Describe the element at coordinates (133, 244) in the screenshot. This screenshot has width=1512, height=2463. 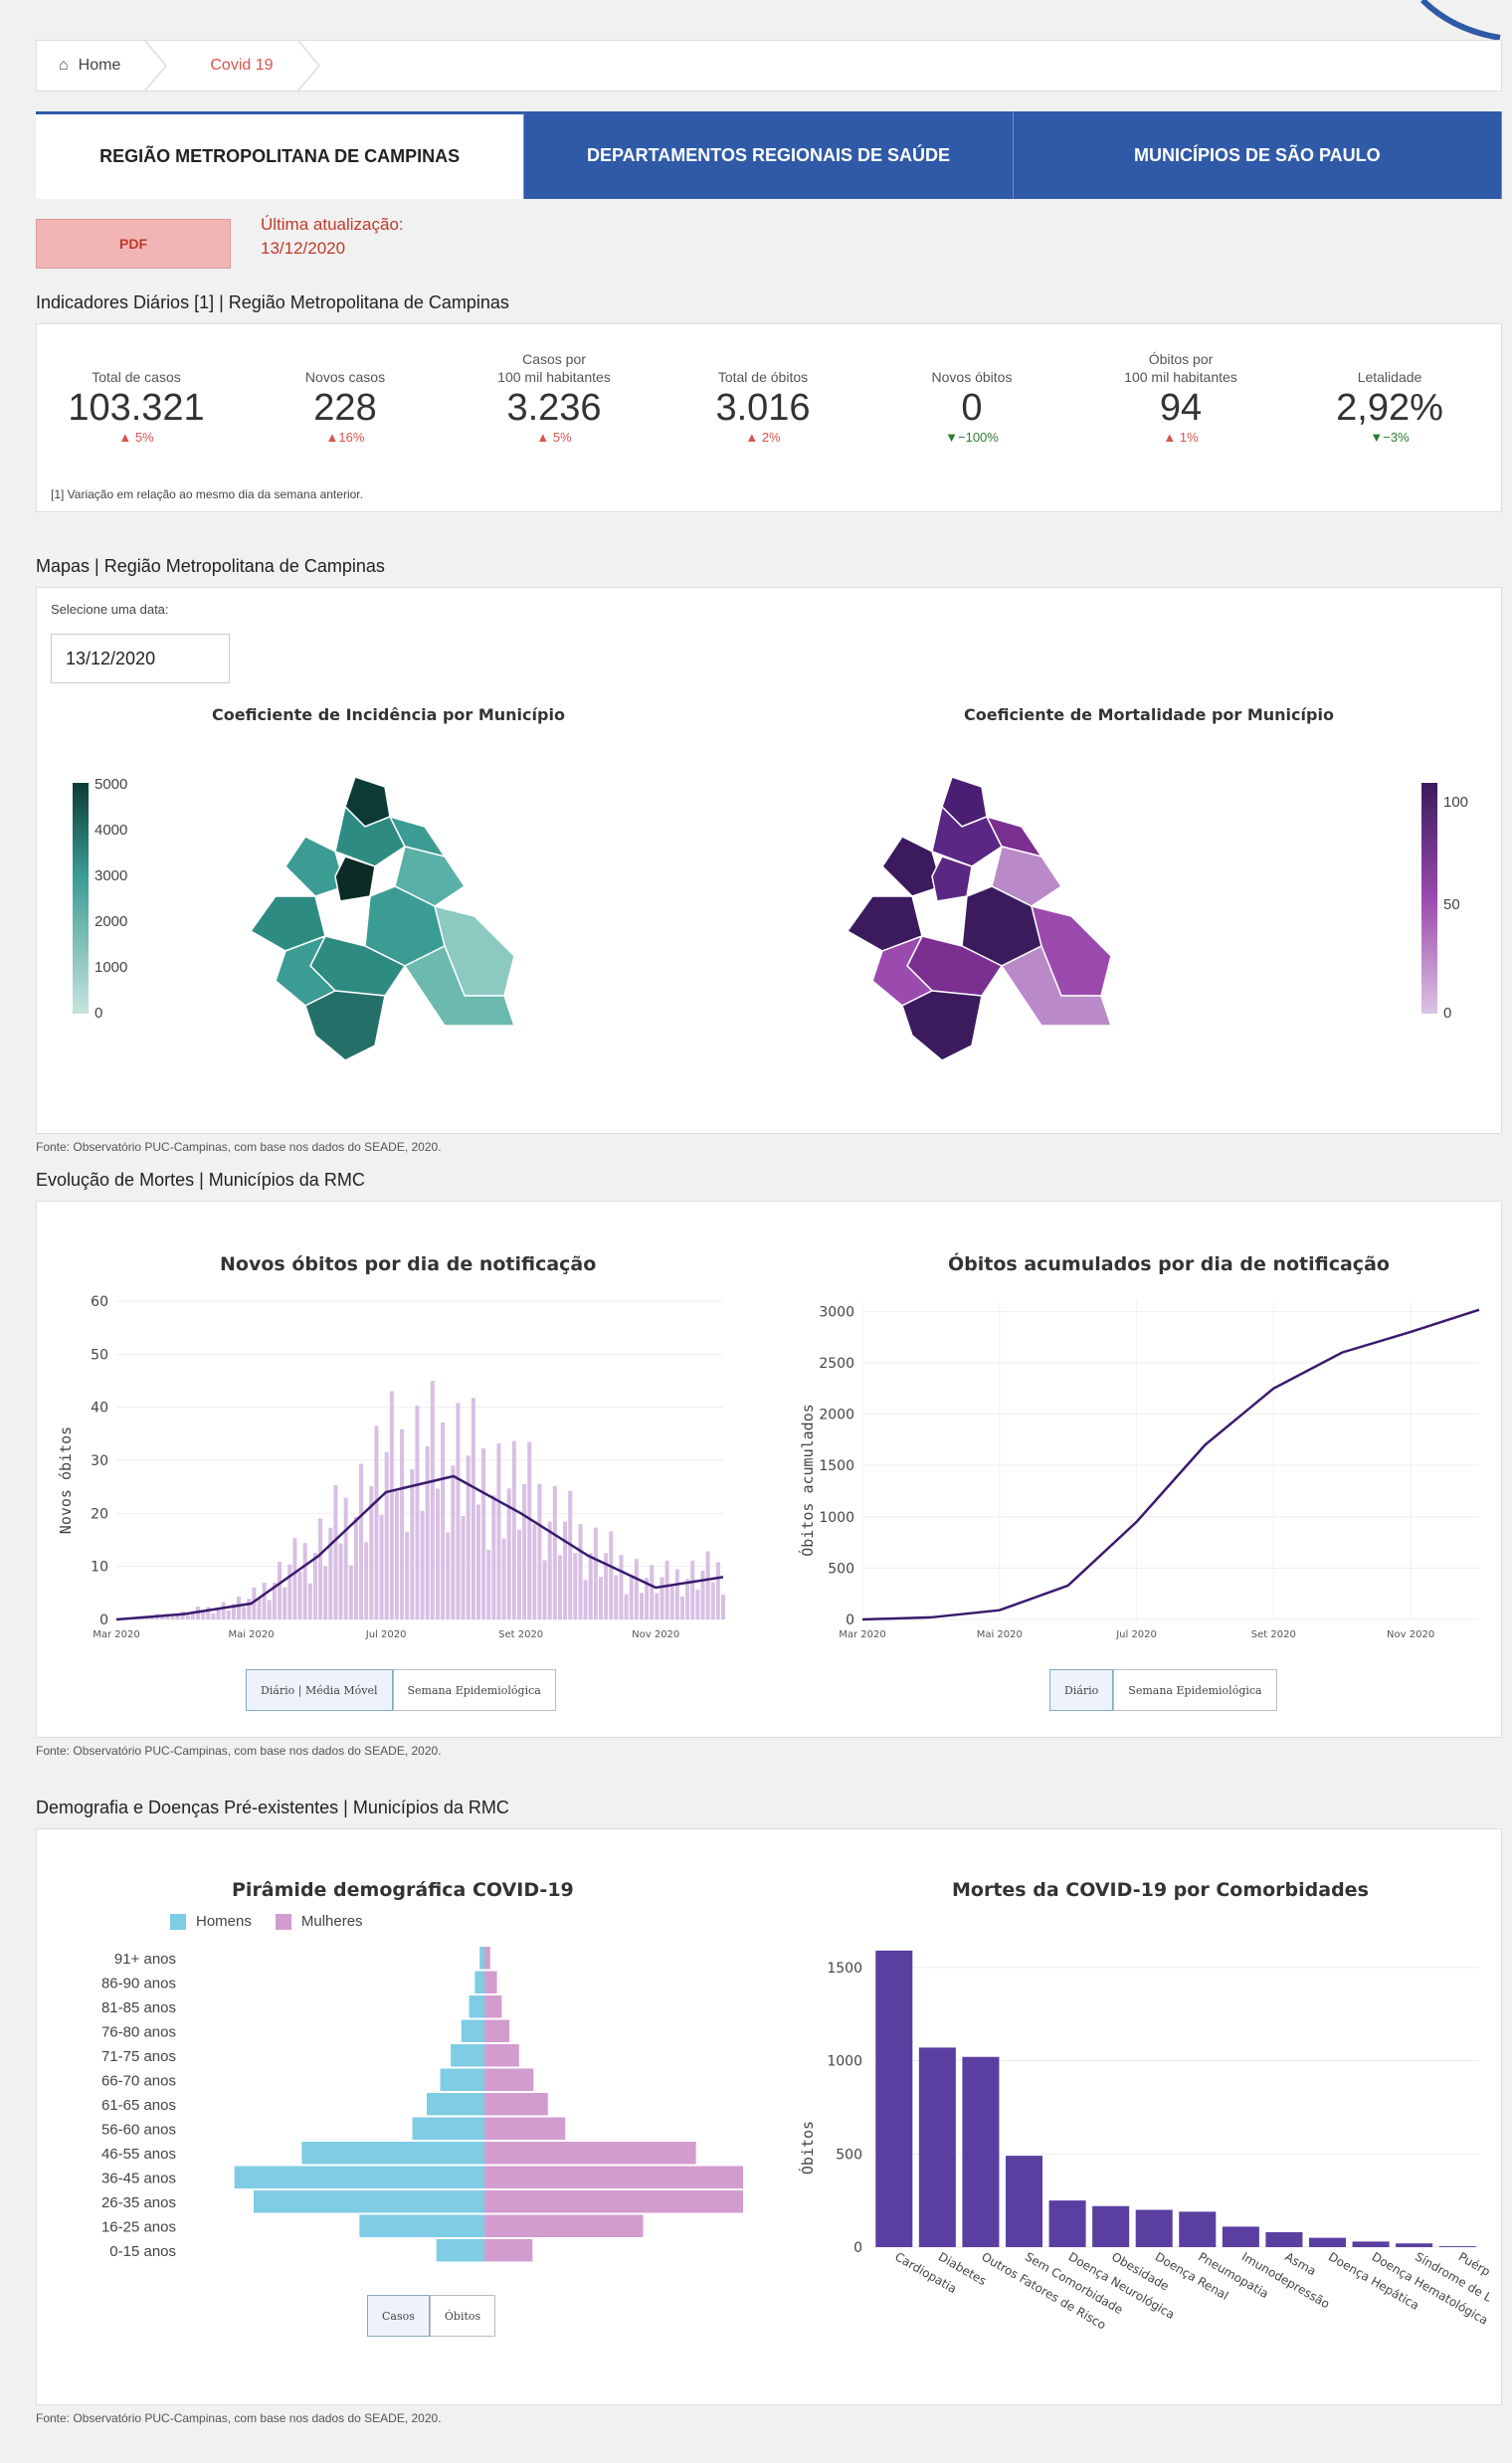
I see `pdf-button: PDF` at that location.